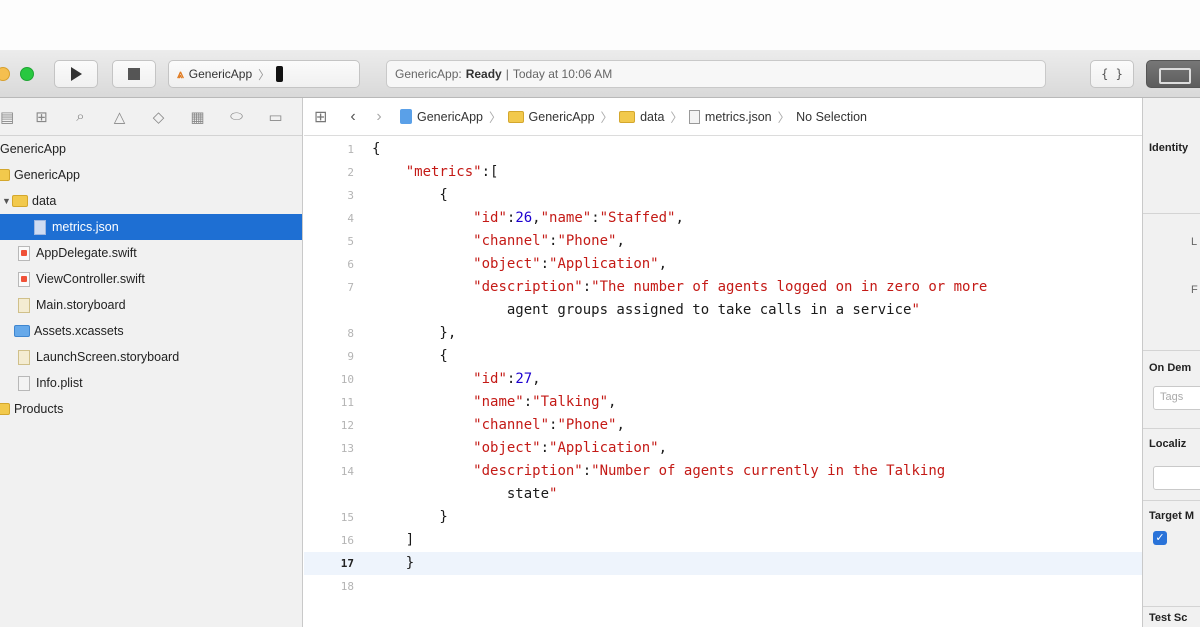 Image resolution: width=1200 pixels, height=627 pixels. Describe the element at coordinates (350, 241) in the screenshot. I see `line-number: 5` at that location.